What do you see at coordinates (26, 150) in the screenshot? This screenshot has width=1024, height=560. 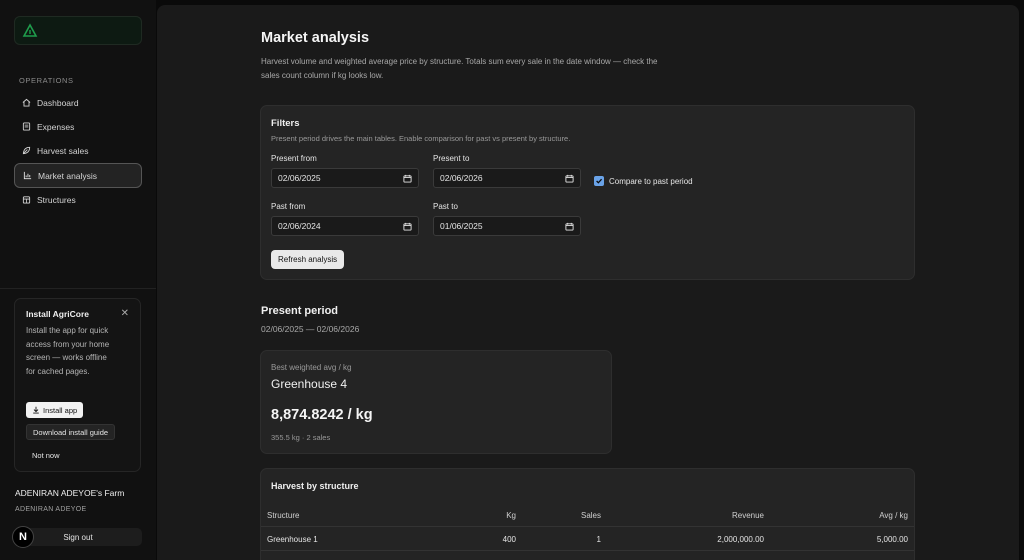 I see `leaf-icon` at bounding box center [26, 150].